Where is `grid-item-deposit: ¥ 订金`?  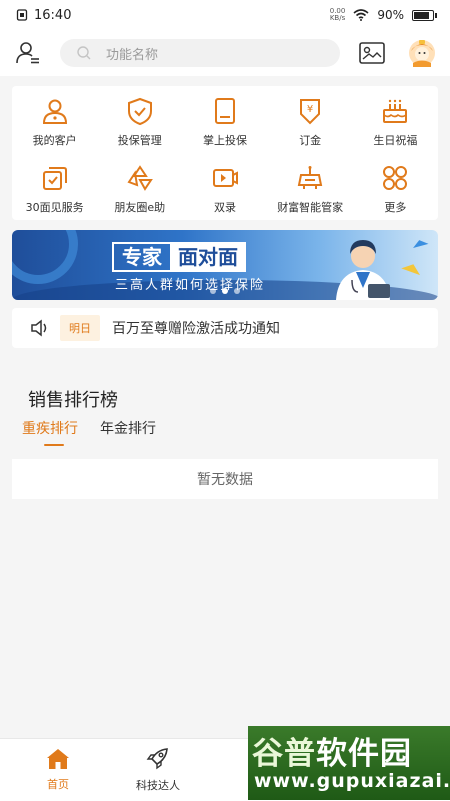
grid-item-deposit: ¥ 订金 is located at coordinates (310, 119).